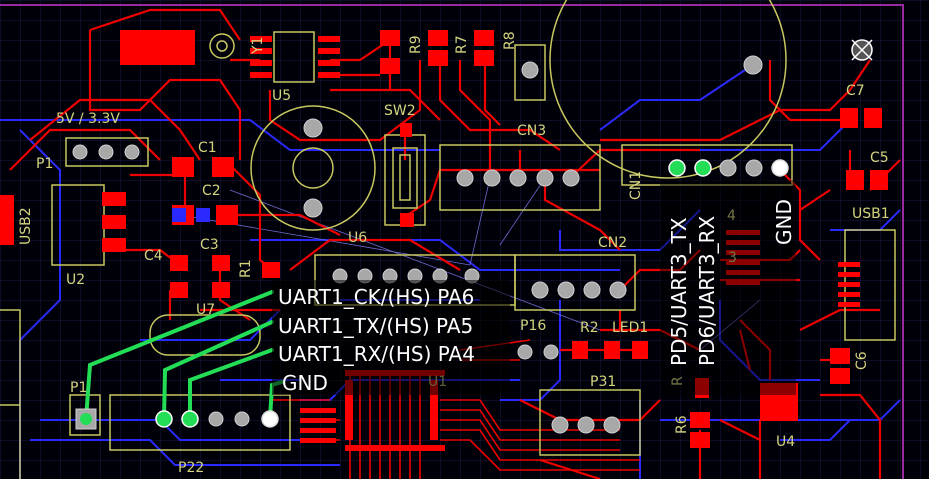  Describe the element at coordinates (246, 268) in the screenshot. I see `silk-r1: R1` at that location.